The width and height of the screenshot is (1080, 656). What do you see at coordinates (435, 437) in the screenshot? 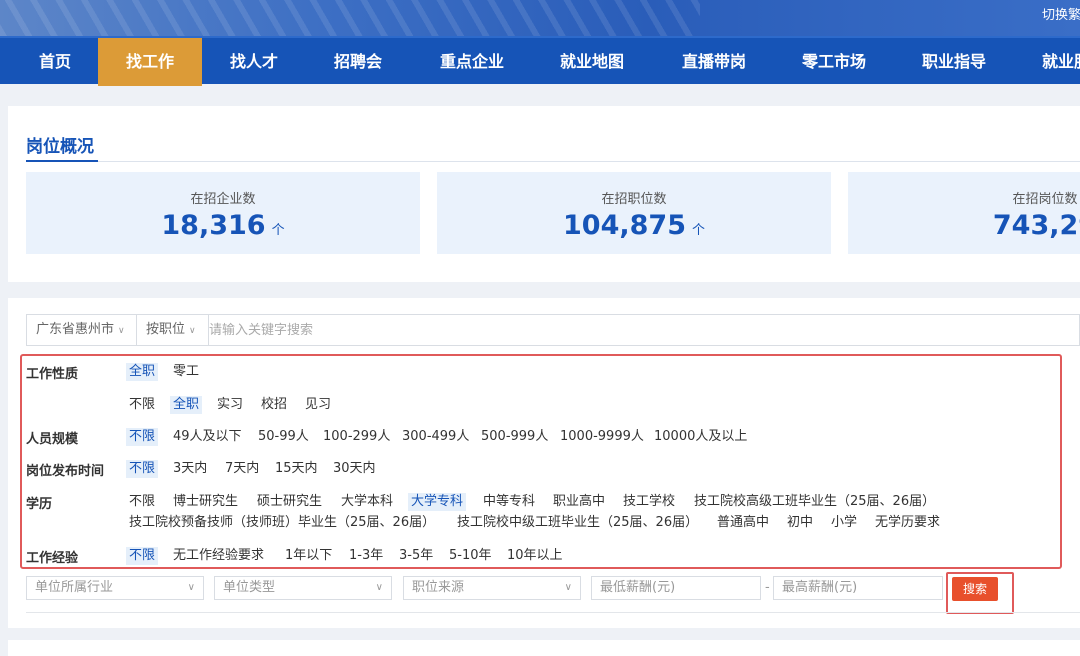
I see `filter-option: 300-499人` at bounding box center [435, 437].